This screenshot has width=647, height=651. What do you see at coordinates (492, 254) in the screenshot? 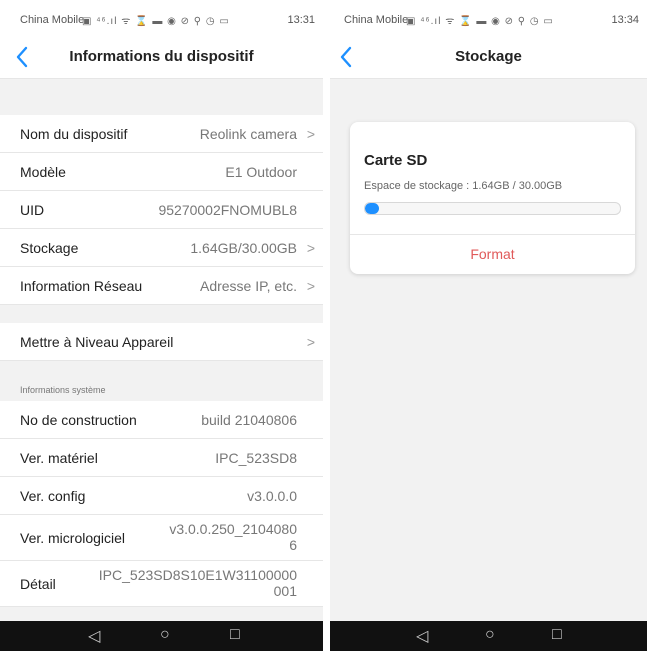
I see `format-button: Format` at bounding box center [492, 254].